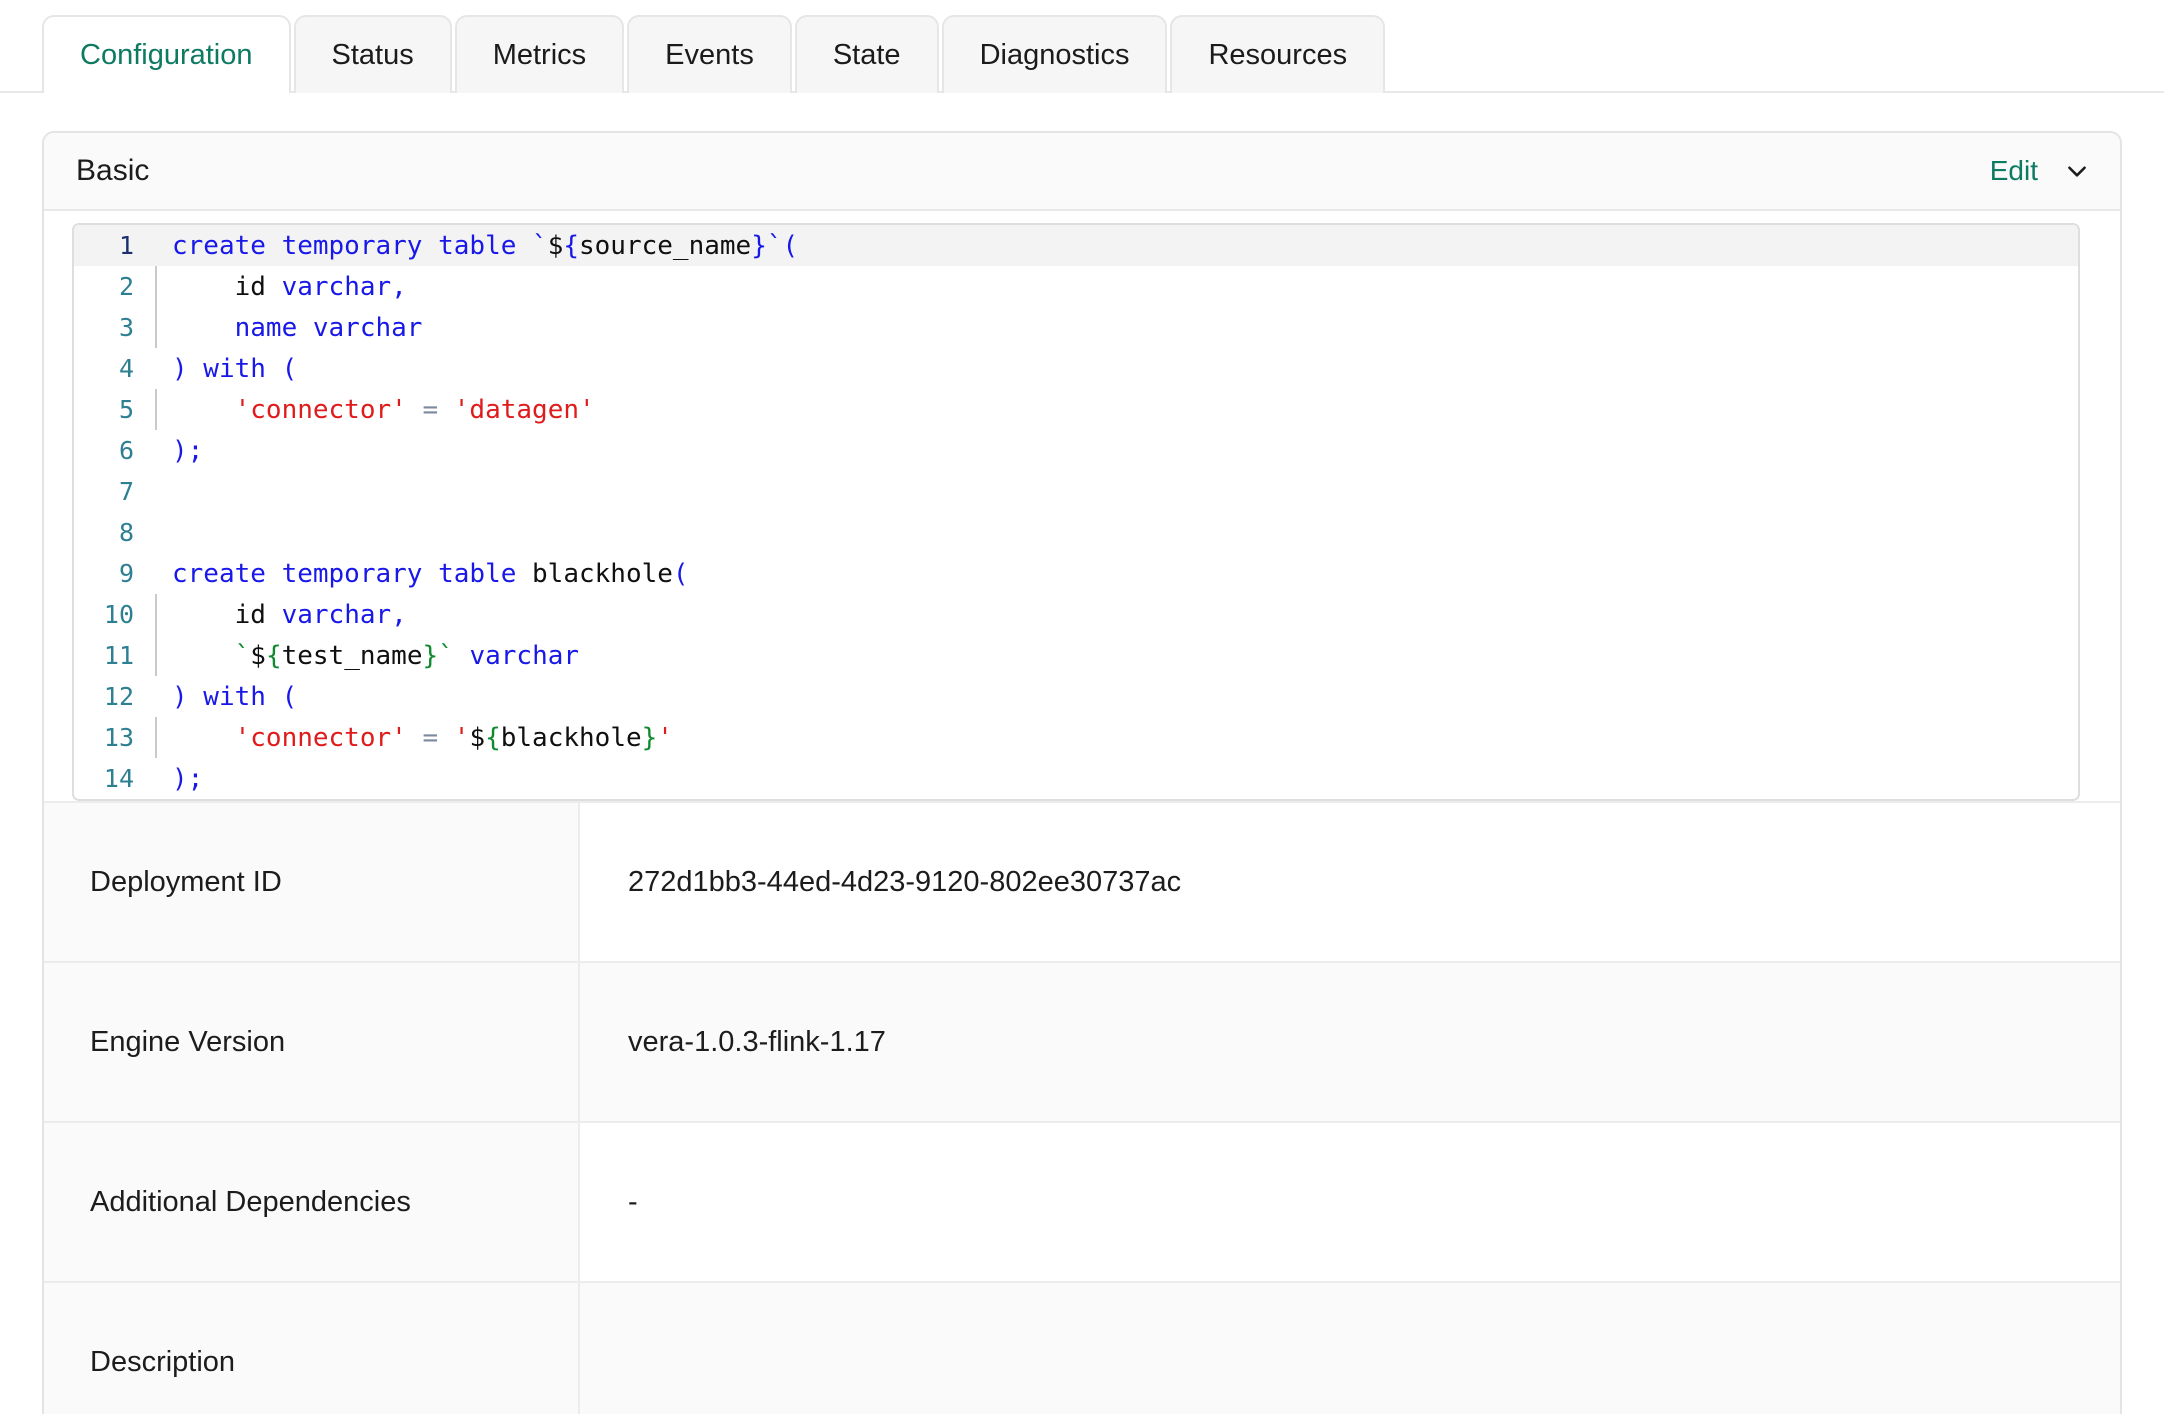  I want to click on line-number: 11, so click(118, 655).